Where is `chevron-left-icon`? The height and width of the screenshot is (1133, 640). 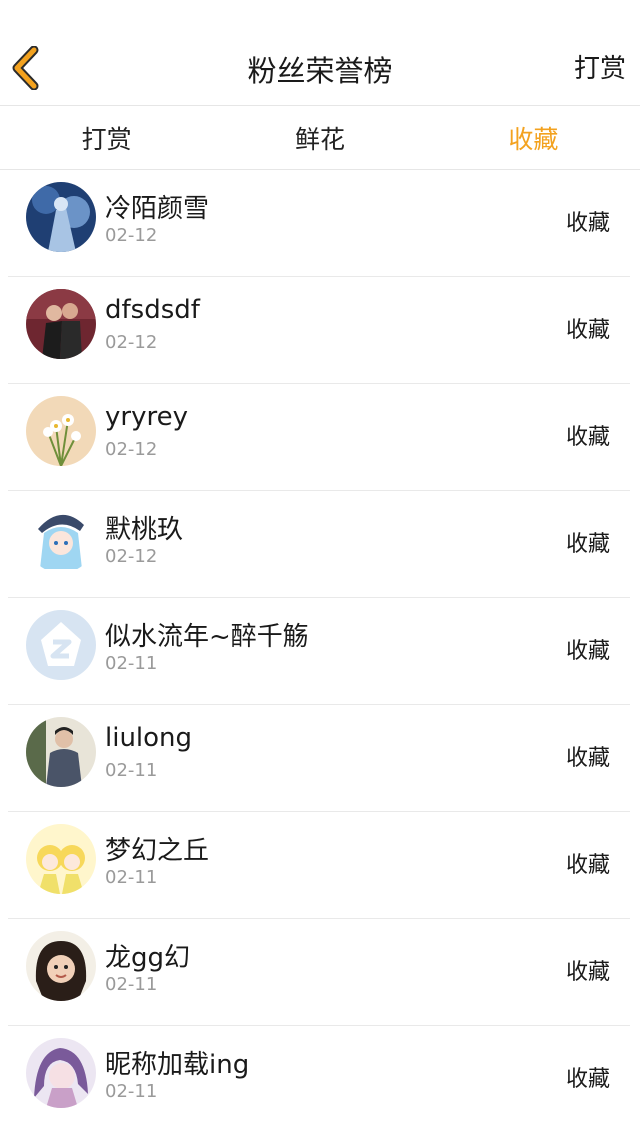
chevron-left-icon is located at coordinates (25, 68).